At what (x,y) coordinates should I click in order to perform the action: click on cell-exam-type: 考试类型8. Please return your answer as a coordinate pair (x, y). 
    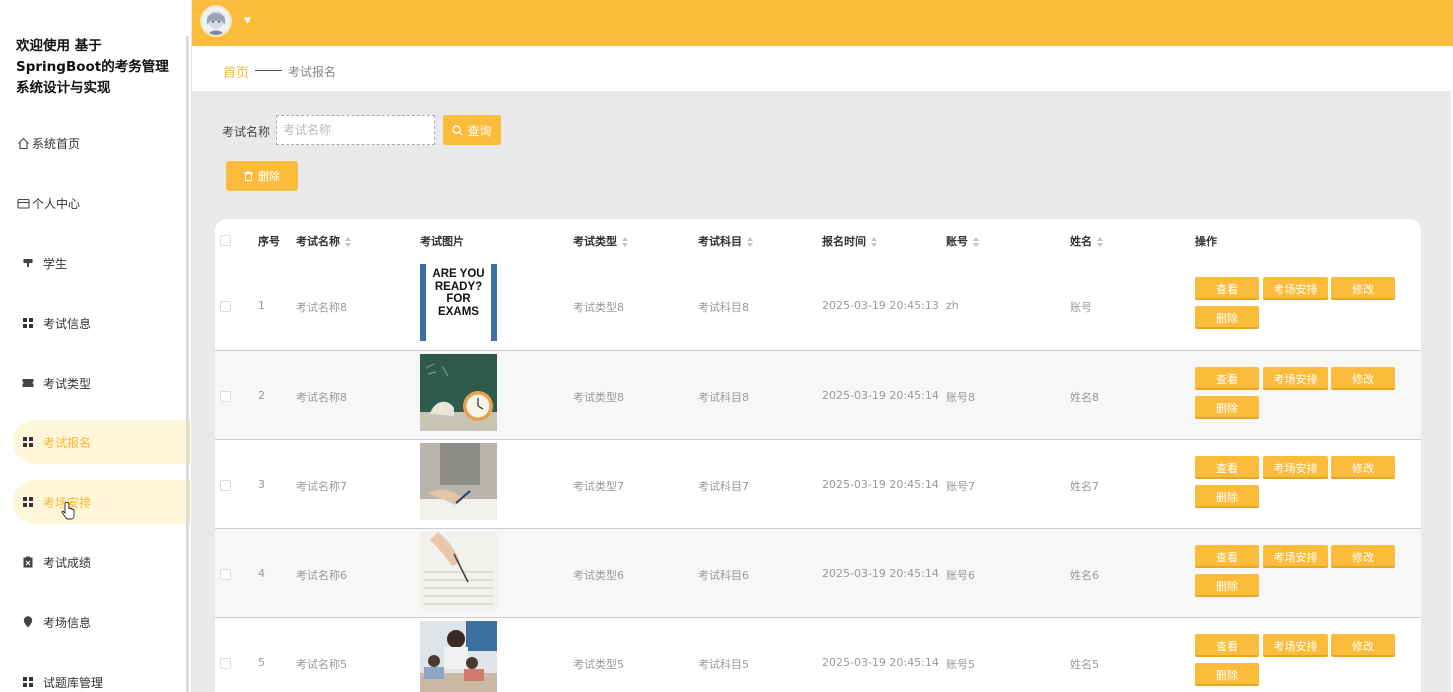
    Looking at the image, I should click on (598, 397).